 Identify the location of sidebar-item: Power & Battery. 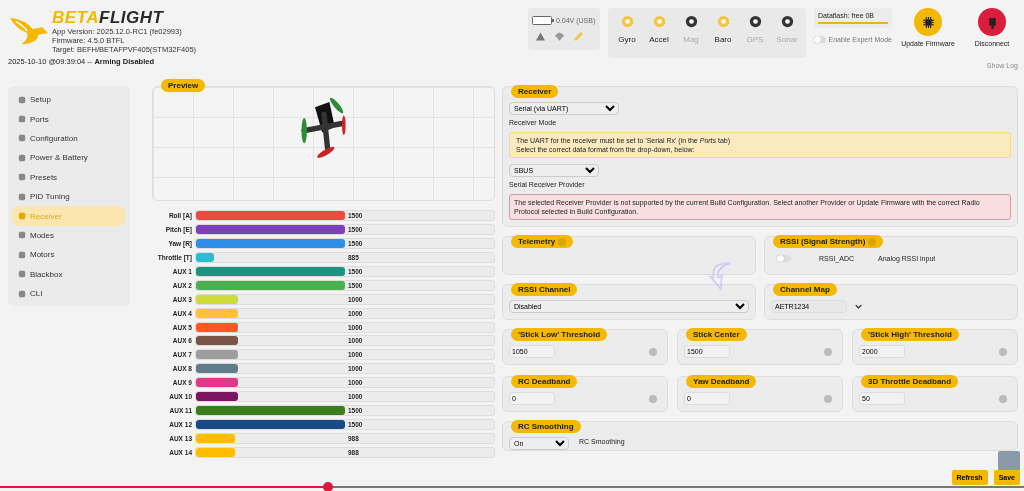
(69, 158).